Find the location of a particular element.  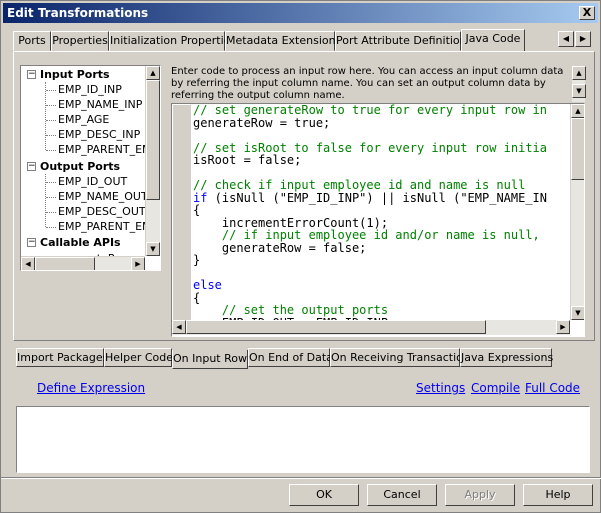

tab-java-code: Java Code is located at coordinates (493, 40).